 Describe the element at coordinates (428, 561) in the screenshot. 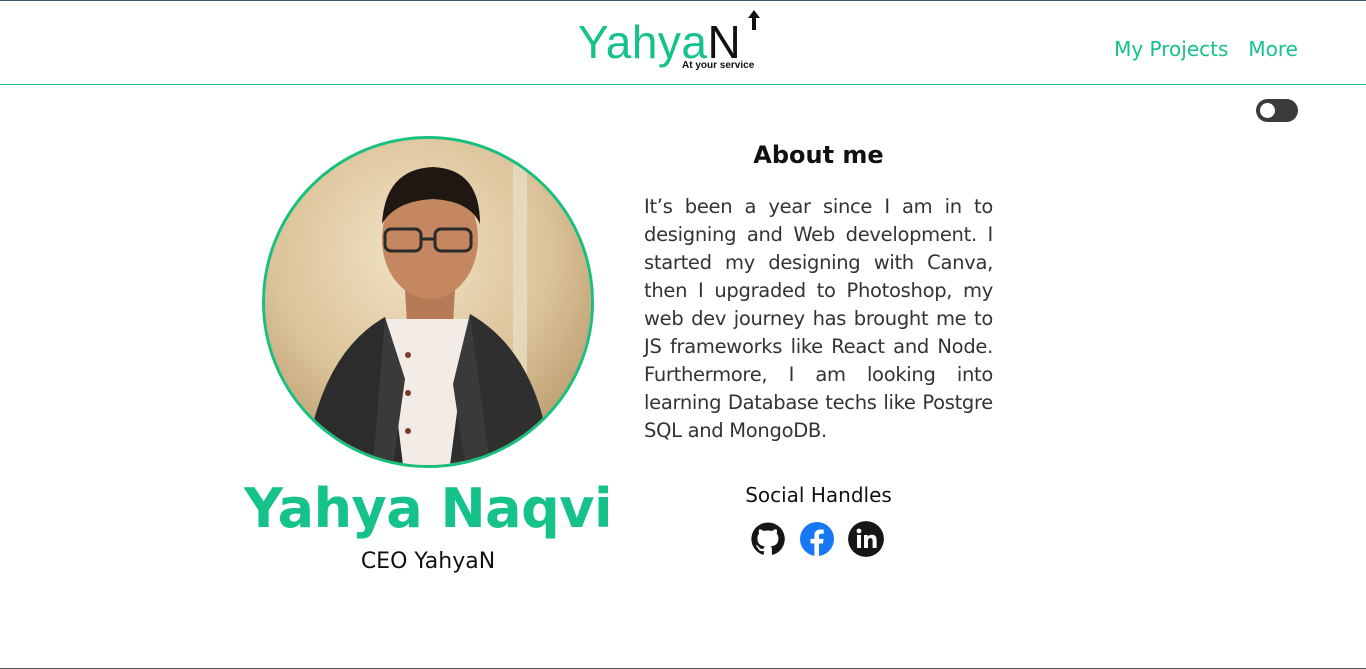

I see `profile-role: CEO YahyaN` at that location.